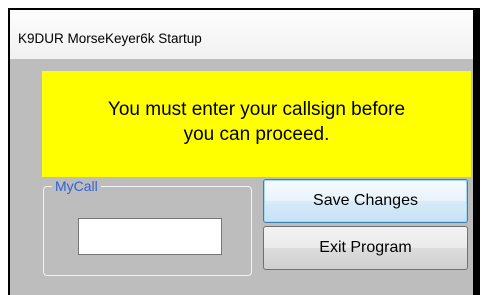  Describe the element at coordinates (150, 236) in the screenshot. I see `mycall-input` at that location.